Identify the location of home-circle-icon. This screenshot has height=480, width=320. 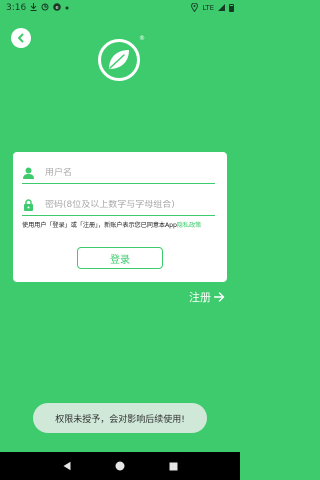
(120, 466).